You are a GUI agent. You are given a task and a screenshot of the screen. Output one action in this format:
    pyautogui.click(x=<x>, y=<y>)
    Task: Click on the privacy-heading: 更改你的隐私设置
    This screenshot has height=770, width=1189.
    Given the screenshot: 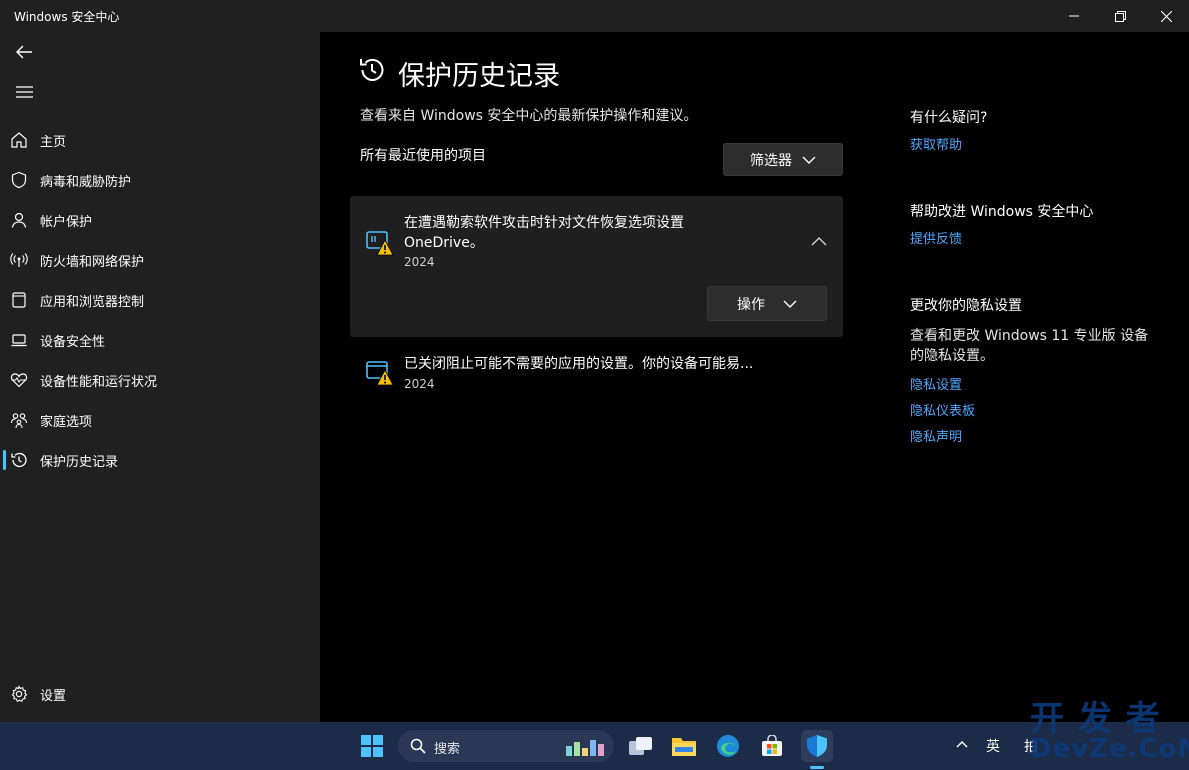 What is the action you would take?
    pyautogui.click(x=966, y=306)
    